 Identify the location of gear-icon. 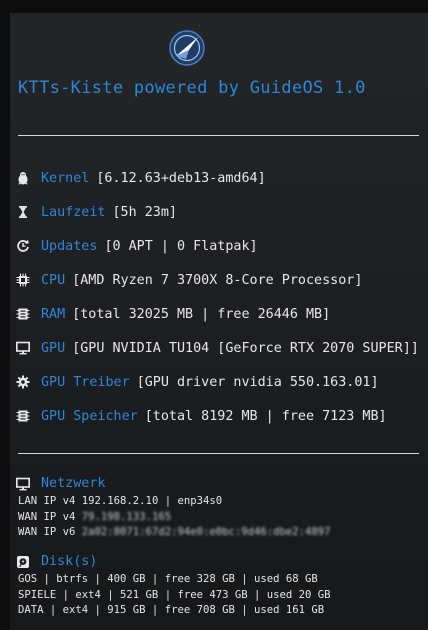
(23, 382).